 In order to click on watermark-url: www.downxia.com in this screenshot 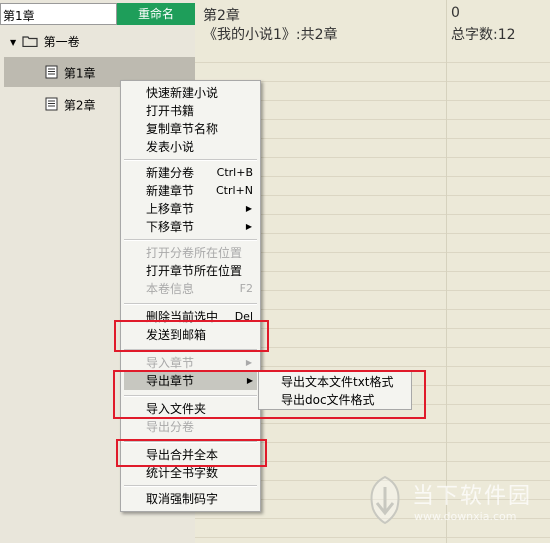, I will do `click(465, 516)`.